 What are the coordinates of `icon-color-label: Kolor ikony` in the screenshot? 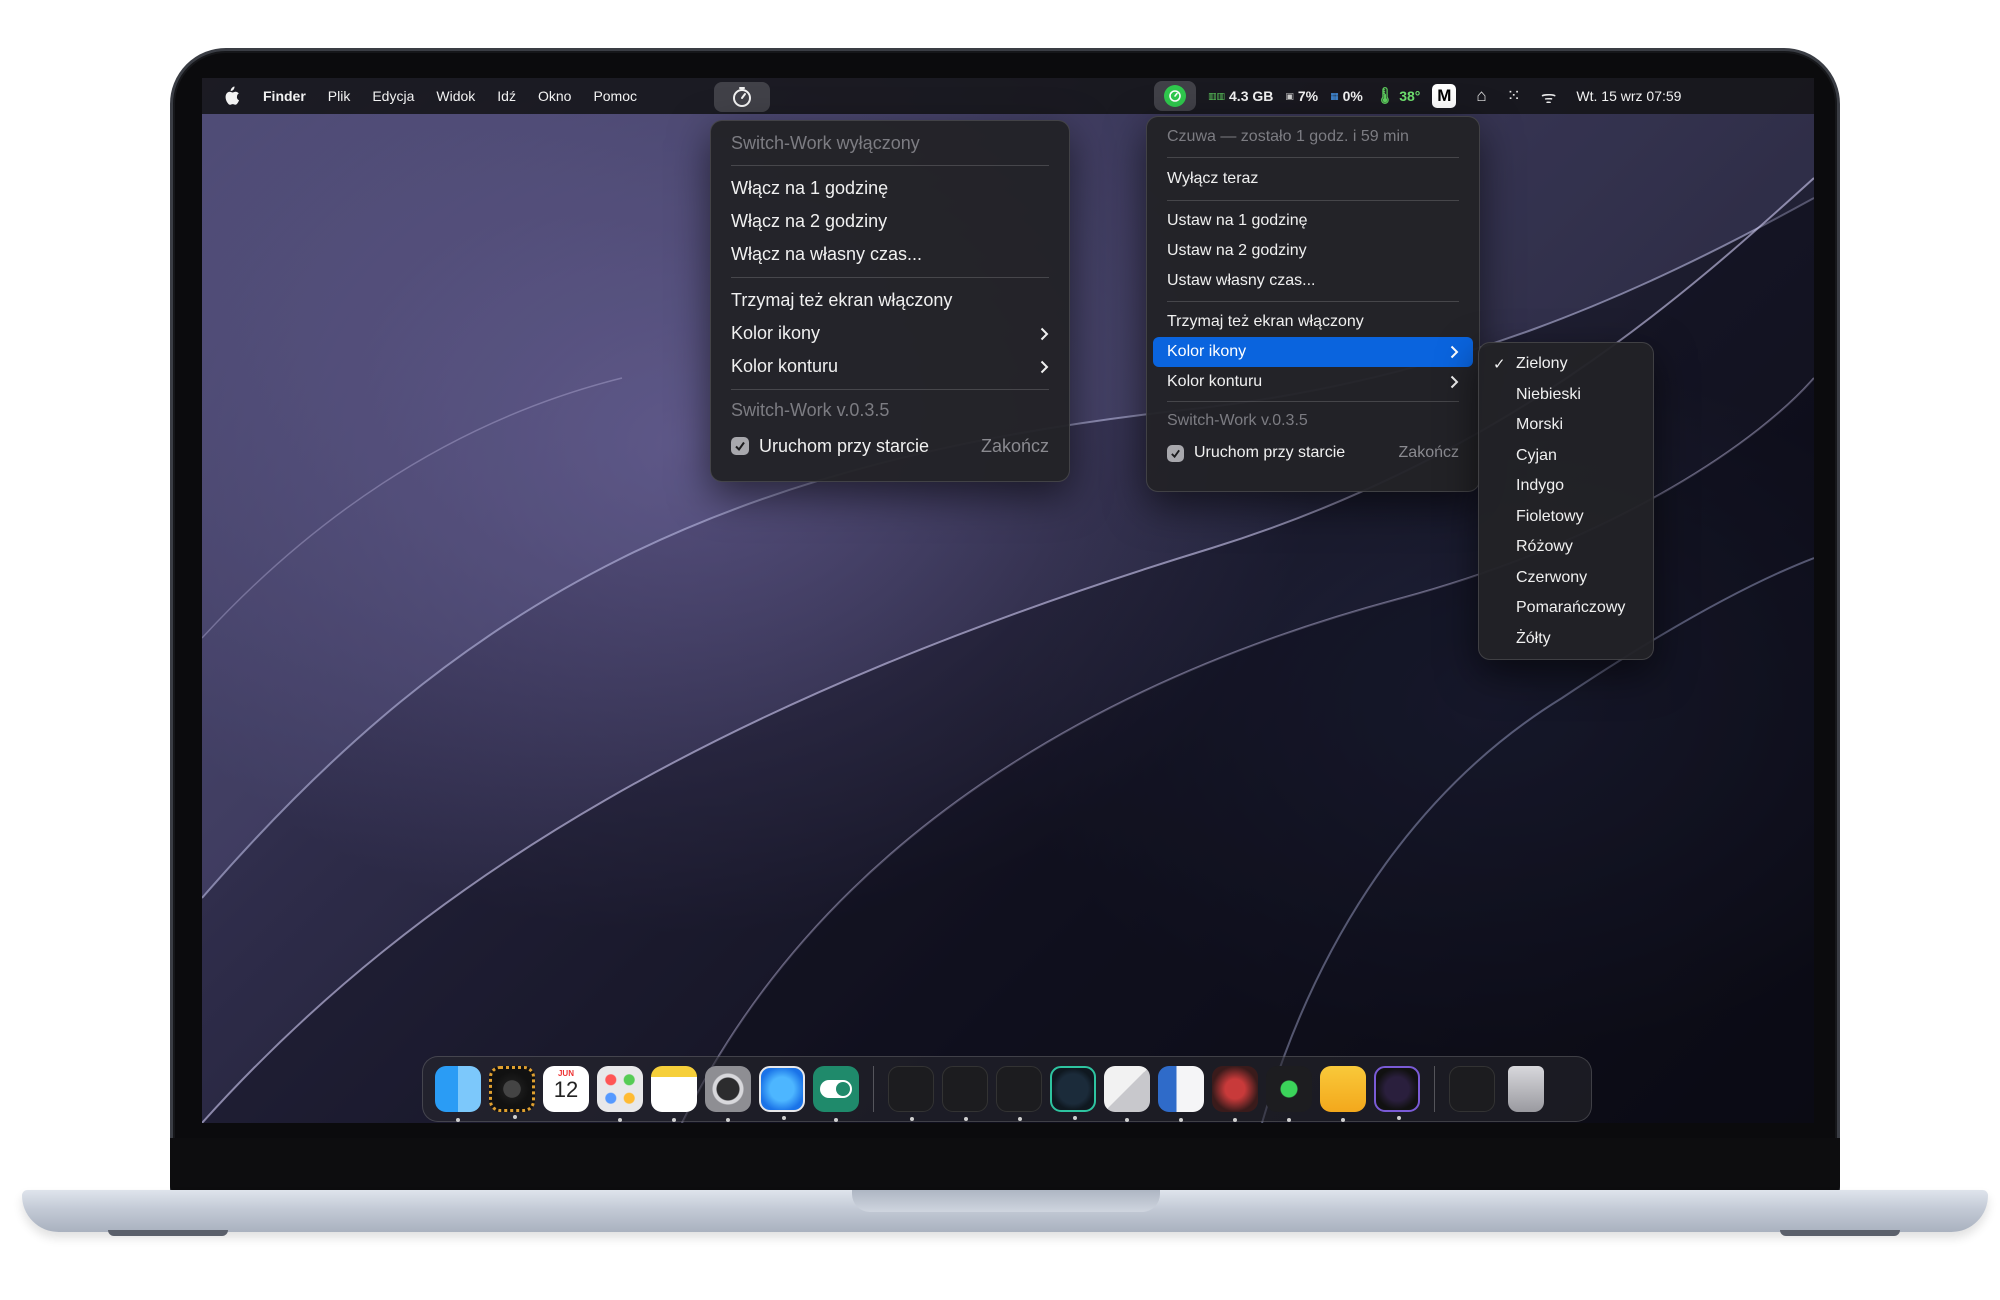 It's located at (776, 333).